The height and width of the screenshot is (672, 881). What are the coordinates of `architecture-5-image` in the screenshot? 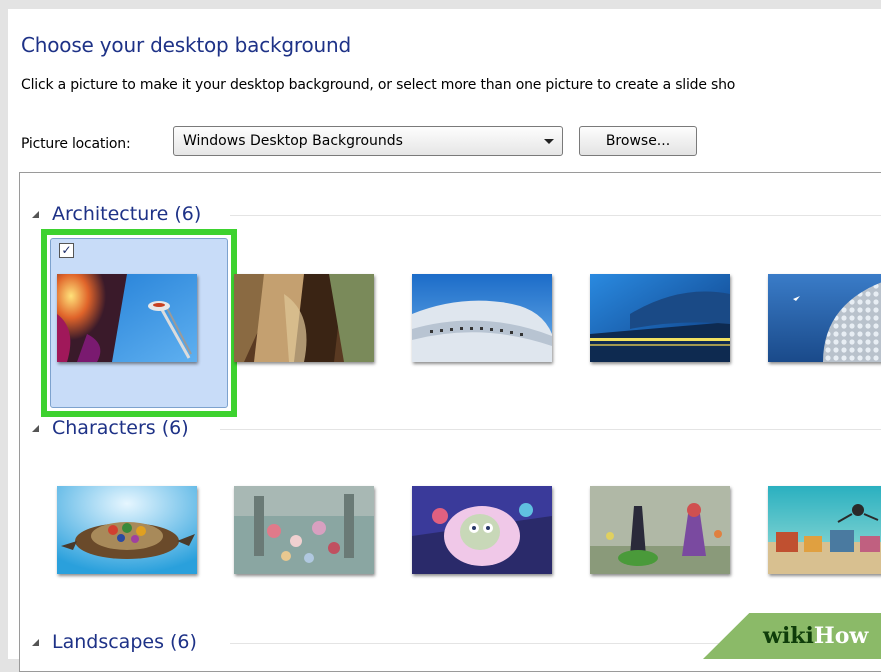 It's located at (824, 318).